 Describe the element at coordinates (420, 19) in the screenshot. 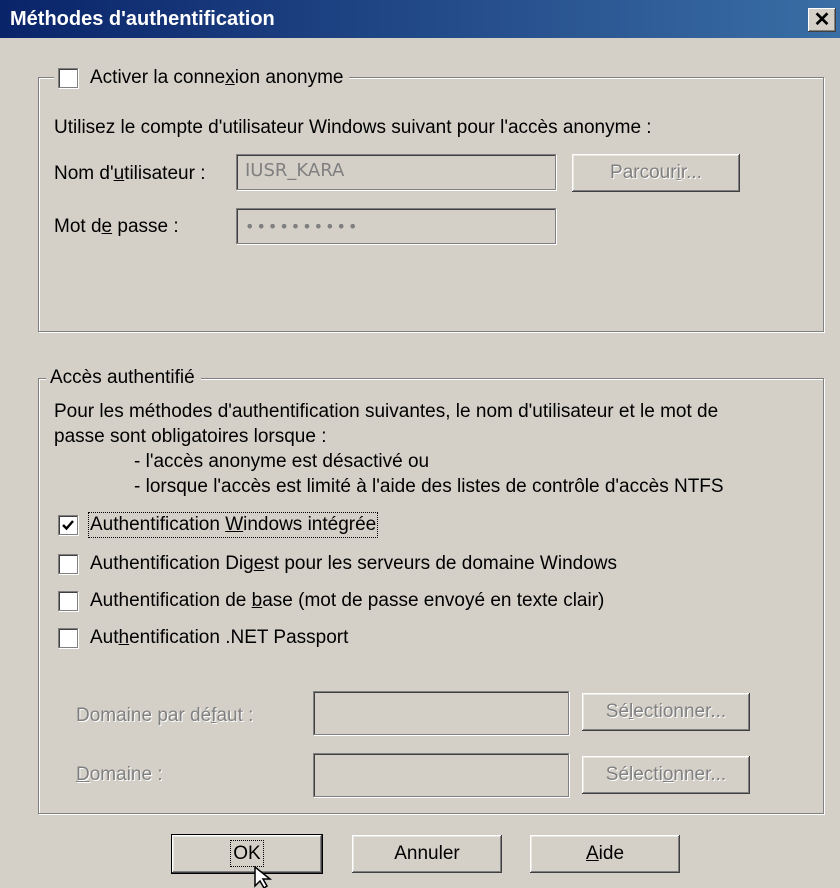

I see `title-bar: Méthodes d'authentification ✕` at that location.